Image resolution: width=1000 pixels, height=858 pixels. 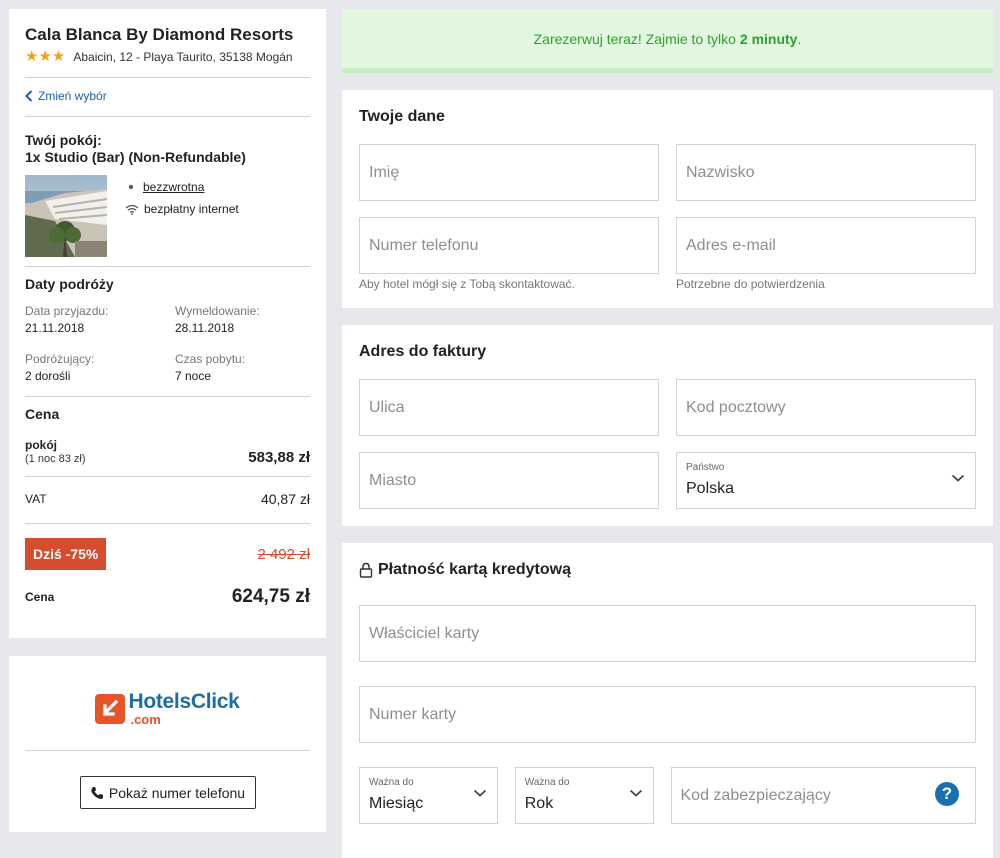 What do you see at coordinates (826, 407) in the screenshot?
I see `zip-field: Kod pocztowy` at bounding box center [826, 407].